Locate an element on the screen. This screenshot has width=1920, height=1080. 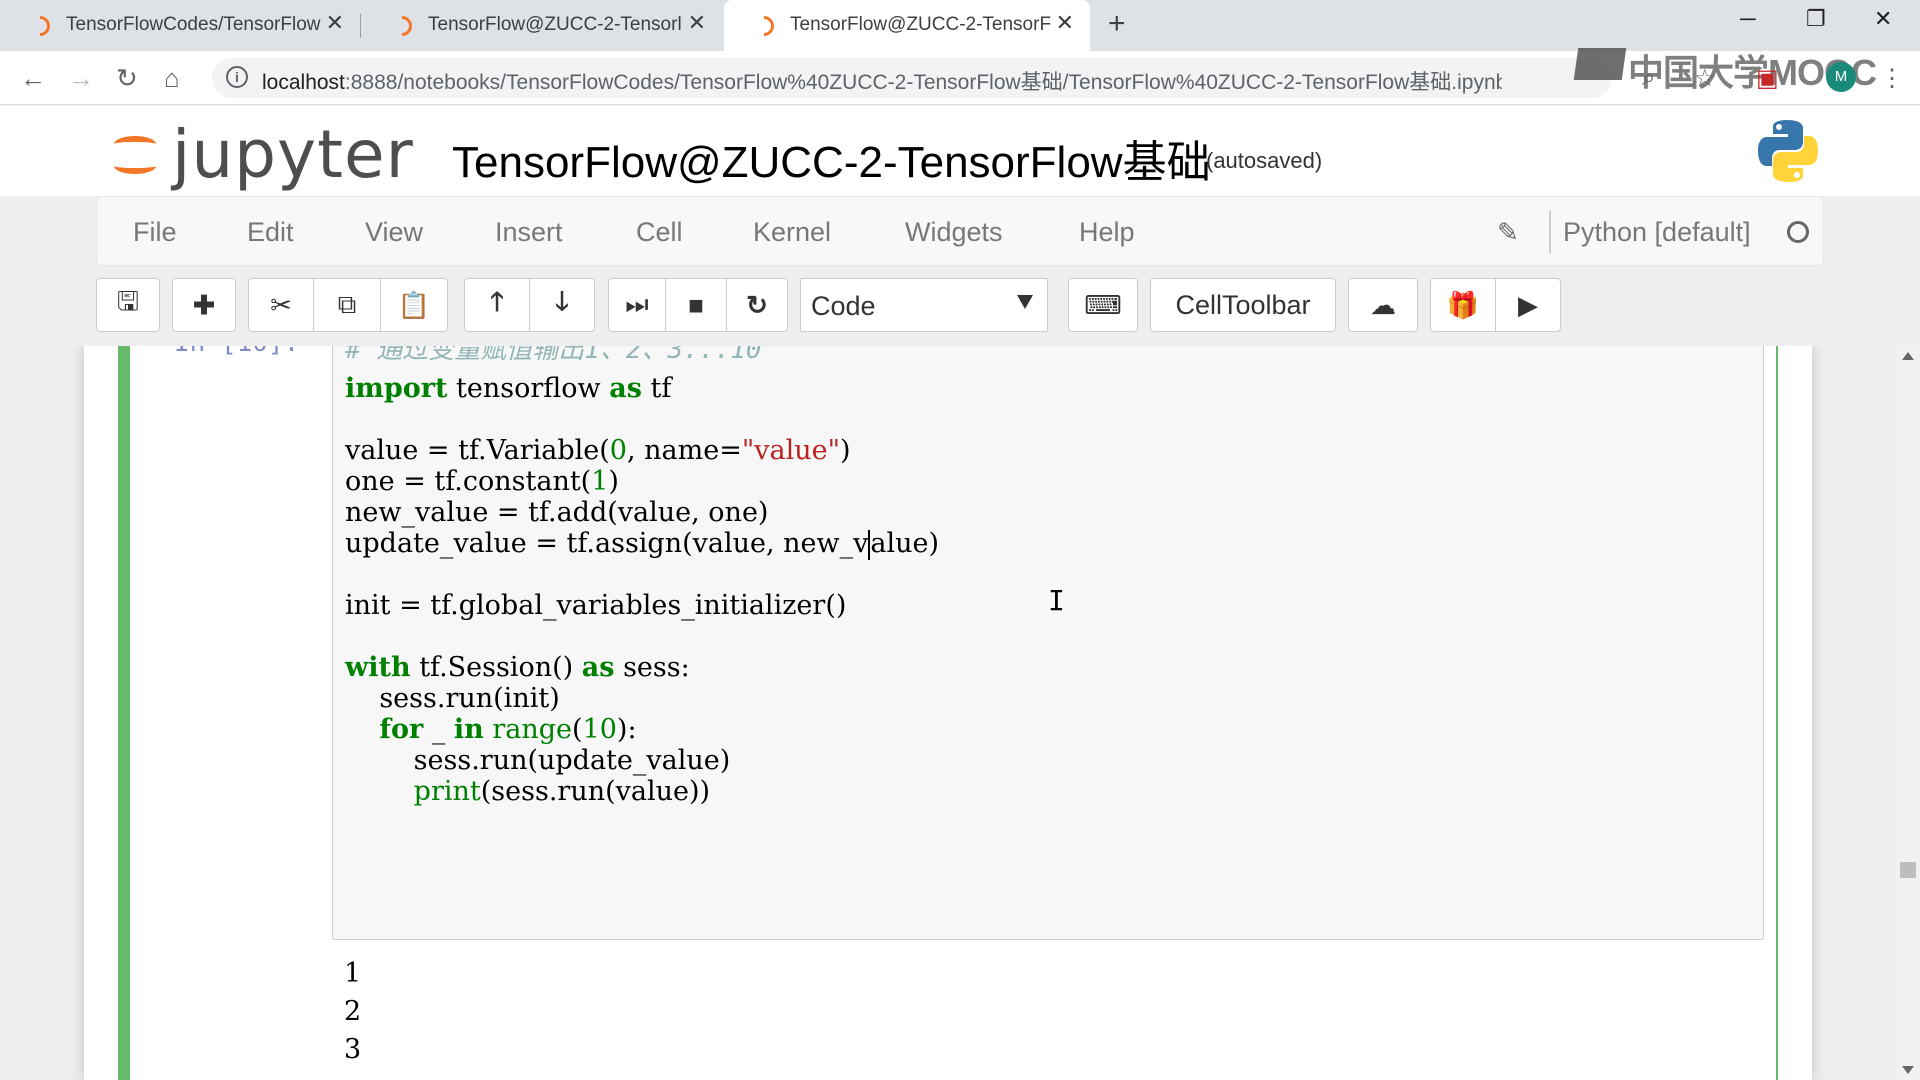
tab-title: TensorFlowCodes/TensorFlow is located at coordinates (193, 24).